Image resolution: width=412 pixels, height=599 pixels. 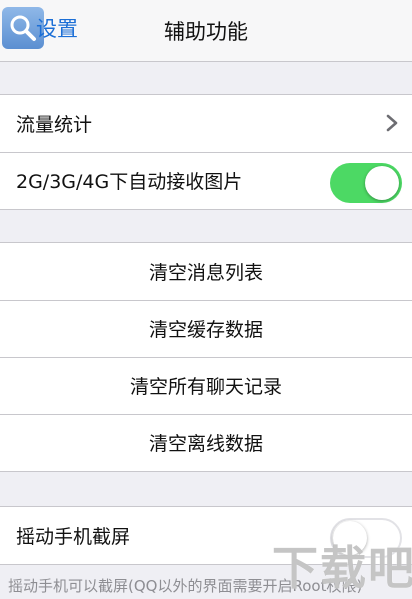 I want to click on clear-cache-label: 清空缓存数据, so click(x=205, y=330).